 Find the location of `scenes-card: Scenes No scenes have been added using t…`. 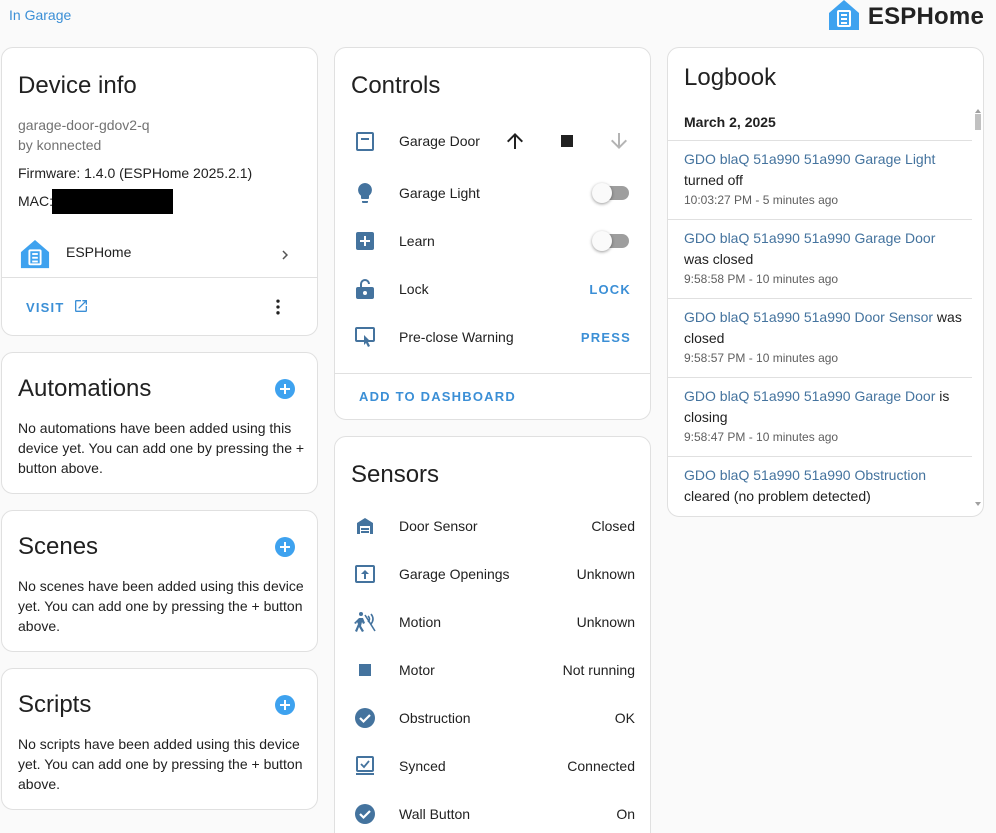

scenes-card: Scenes No scenes have been added using t… is located at coordinates (159, 581).